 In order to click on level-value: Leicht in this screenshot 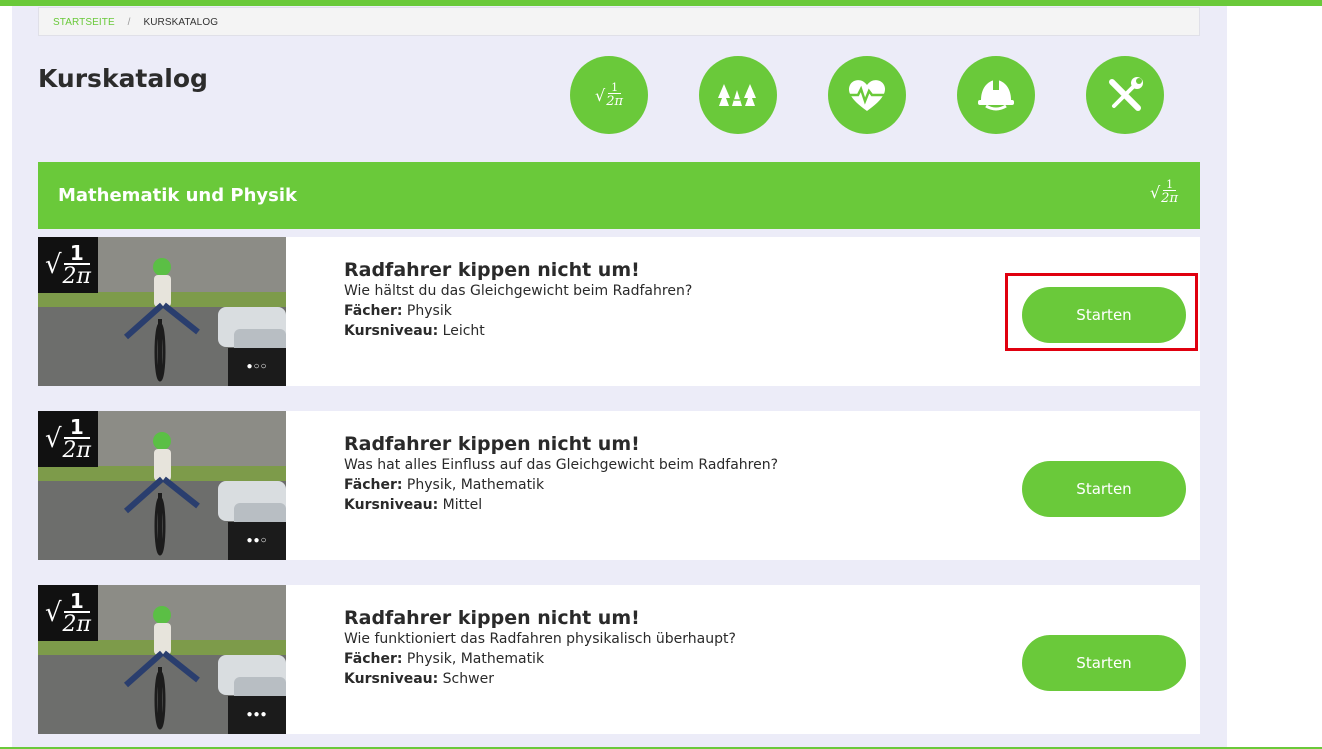, I will do `click(463, 331)`.